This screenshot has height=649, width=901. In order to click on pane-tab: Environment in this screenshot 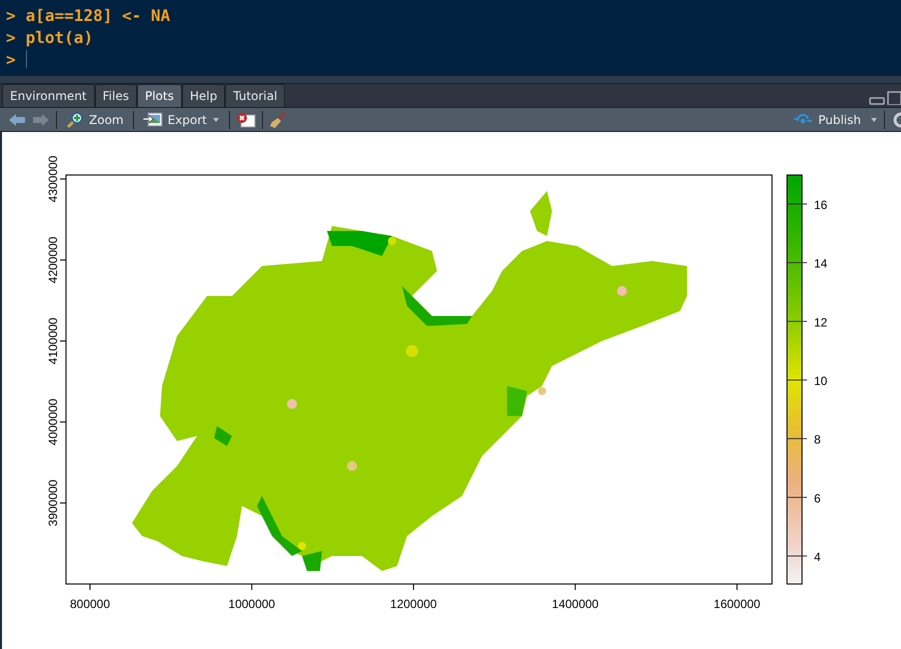, I will do `click(48, 96)`.